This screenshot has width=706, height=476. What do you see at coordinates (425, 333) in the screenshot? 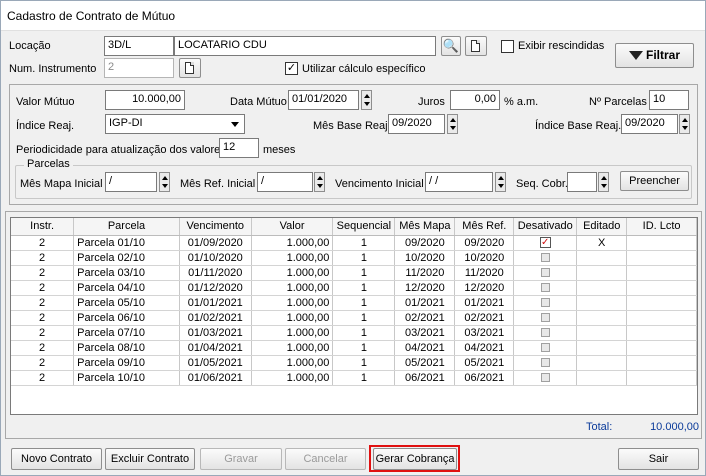
I see `table-cell: 03/2021` at bounding box center [425, 333].